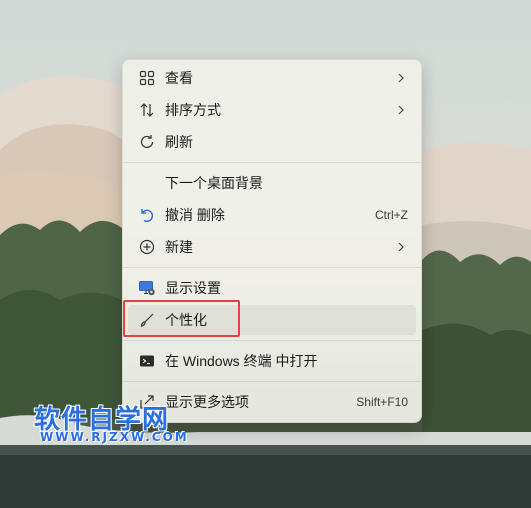  What do you see at coordinates (179, 247) in the screenshot?
I see `menu-item-label: 新建` at bounding box center [179, 247].